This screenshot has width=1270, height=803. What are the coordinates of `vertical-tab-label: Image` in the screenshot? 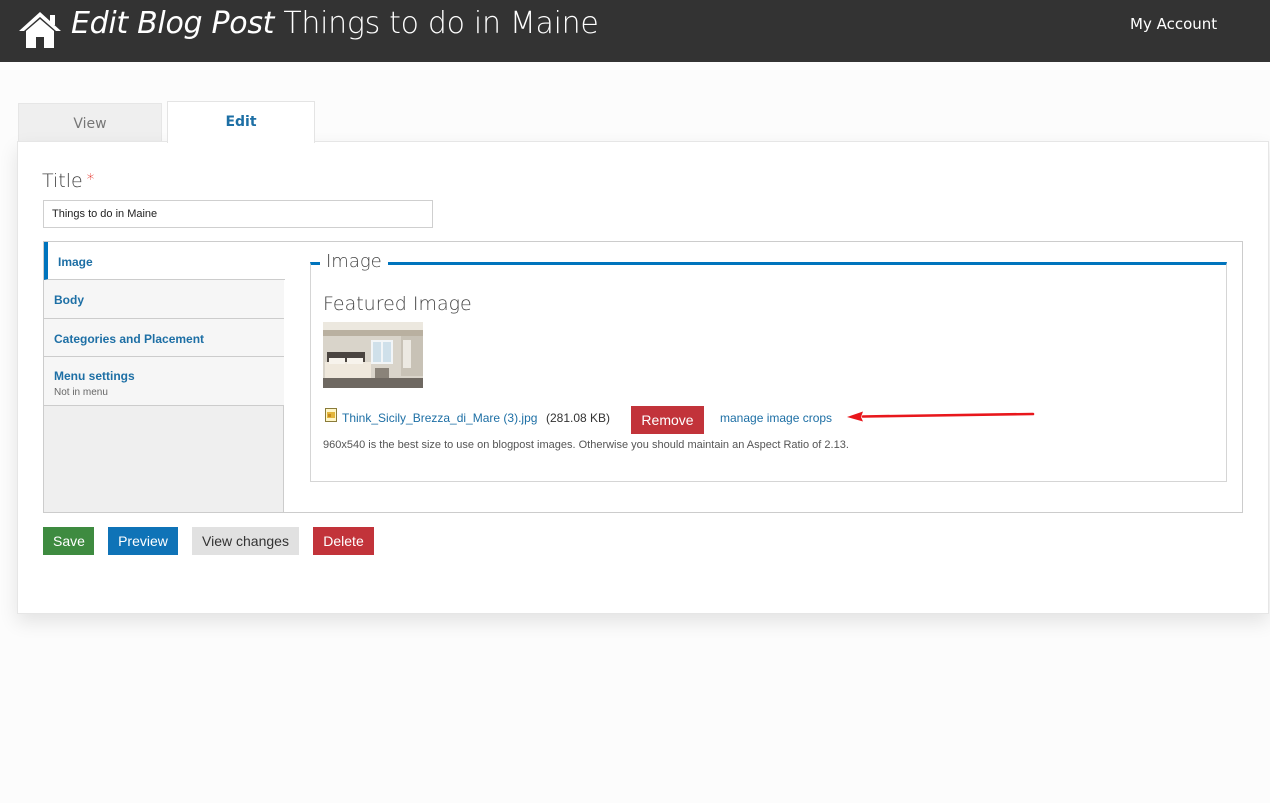 It's located at (75, 262).